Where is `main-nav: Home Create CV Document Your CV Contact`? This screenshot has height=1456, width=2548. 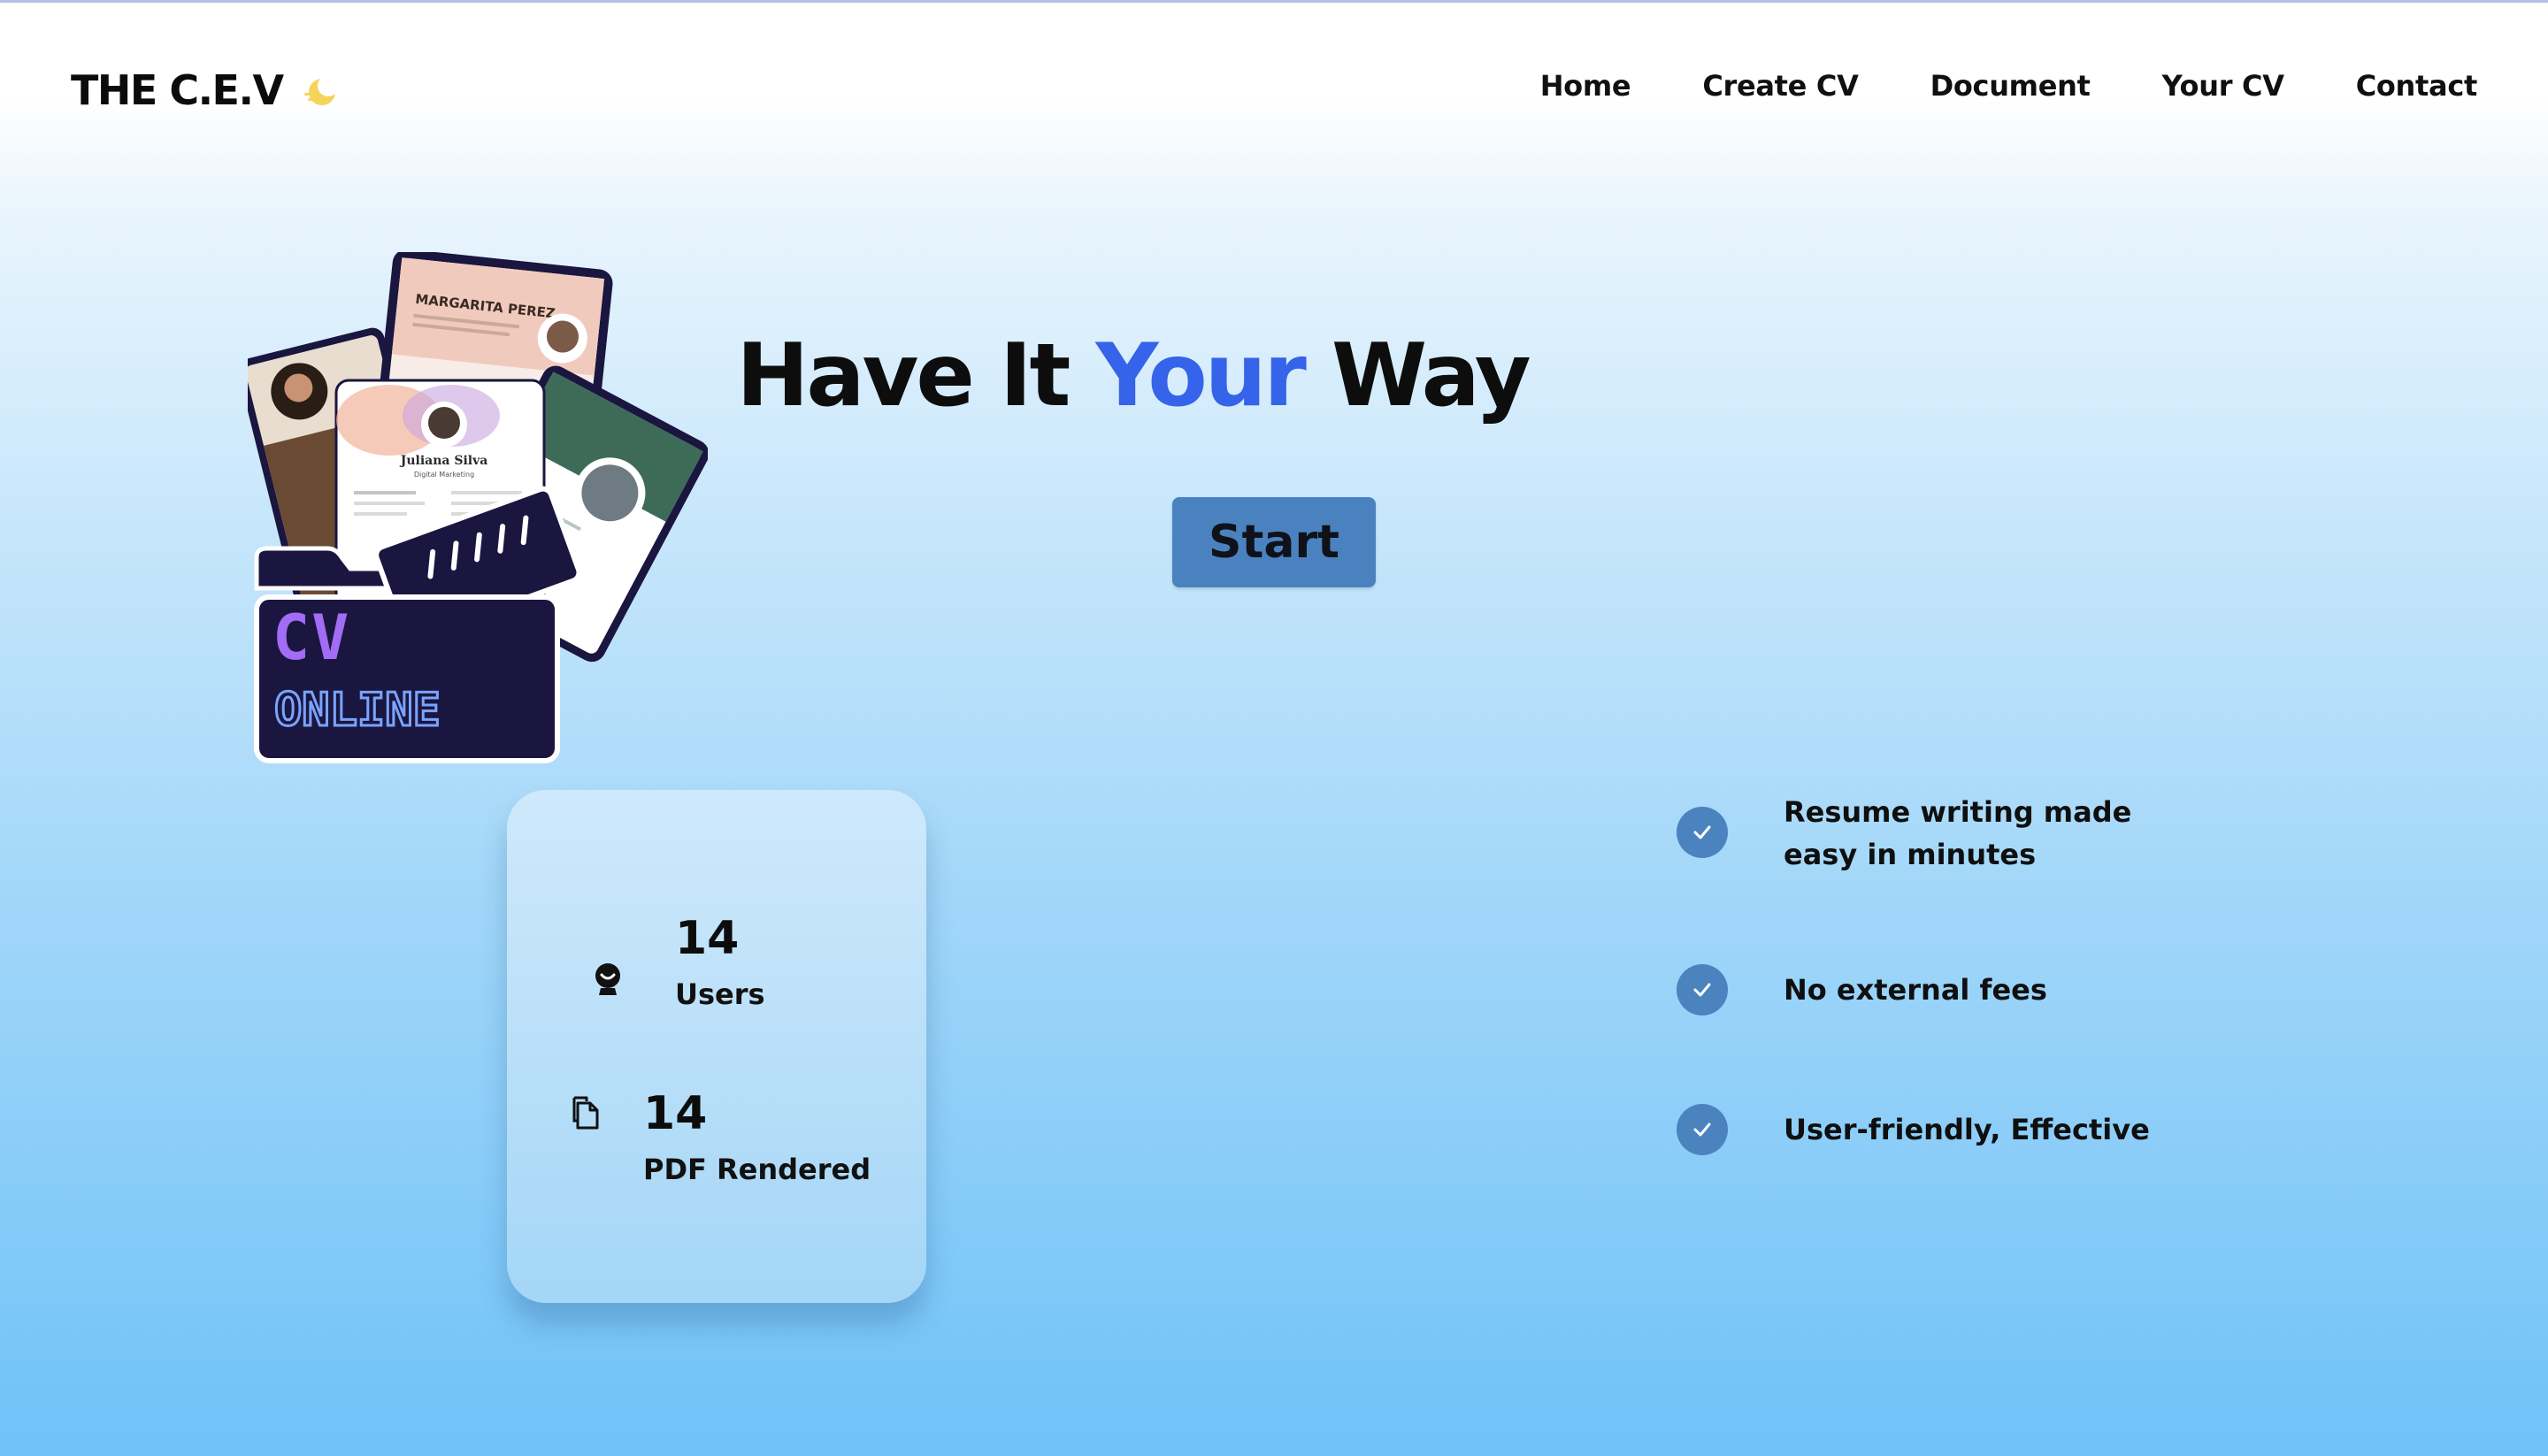 main-nav: Home Create CV Document Your CV Contact is located at coordinates (2009, 86).